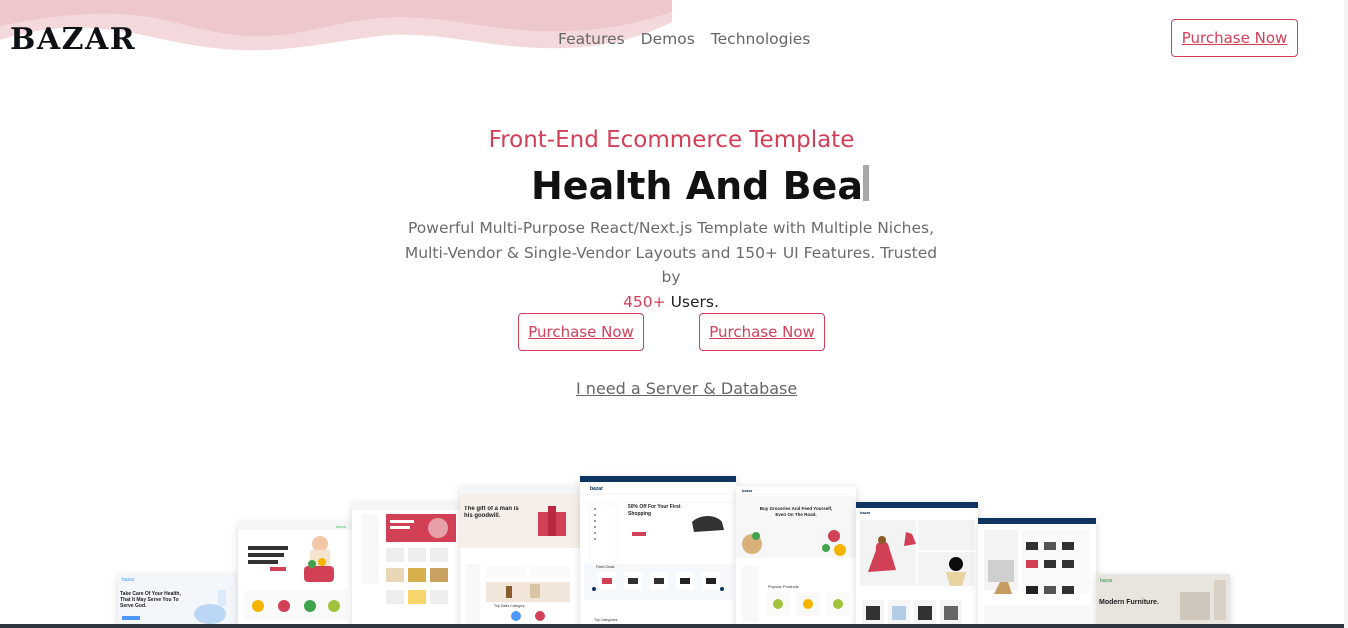 This screenshot has width=1348, height=628. What do you see at coordinates (1163, 601) in the screenshot?
I see `screen-furniture: bazar Modern Furniture.` at bounding box center [1163, 601].